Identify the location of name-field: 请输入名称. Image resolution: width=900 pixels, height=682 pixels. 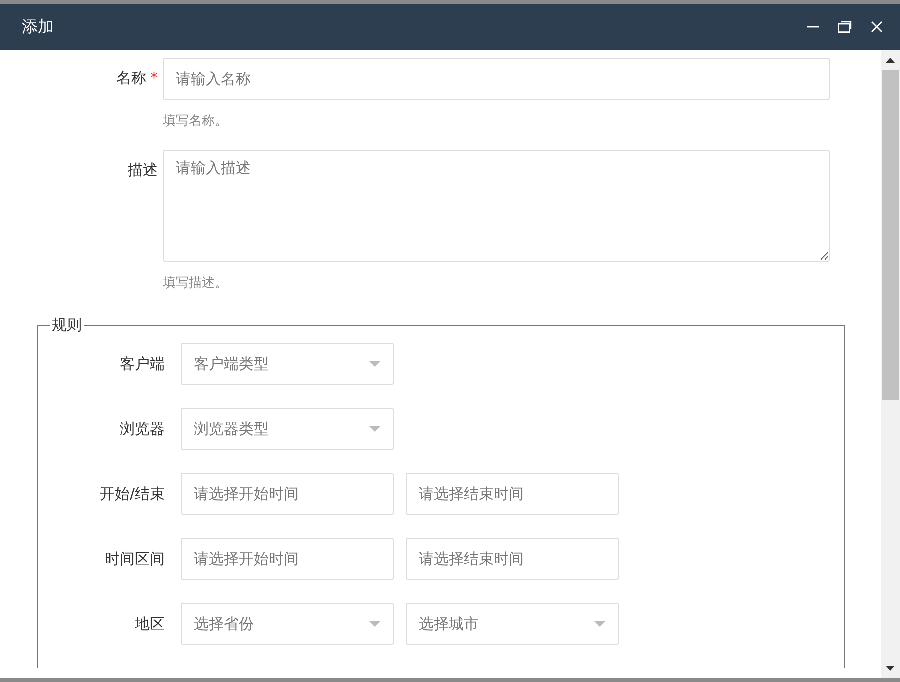
(496, 79).